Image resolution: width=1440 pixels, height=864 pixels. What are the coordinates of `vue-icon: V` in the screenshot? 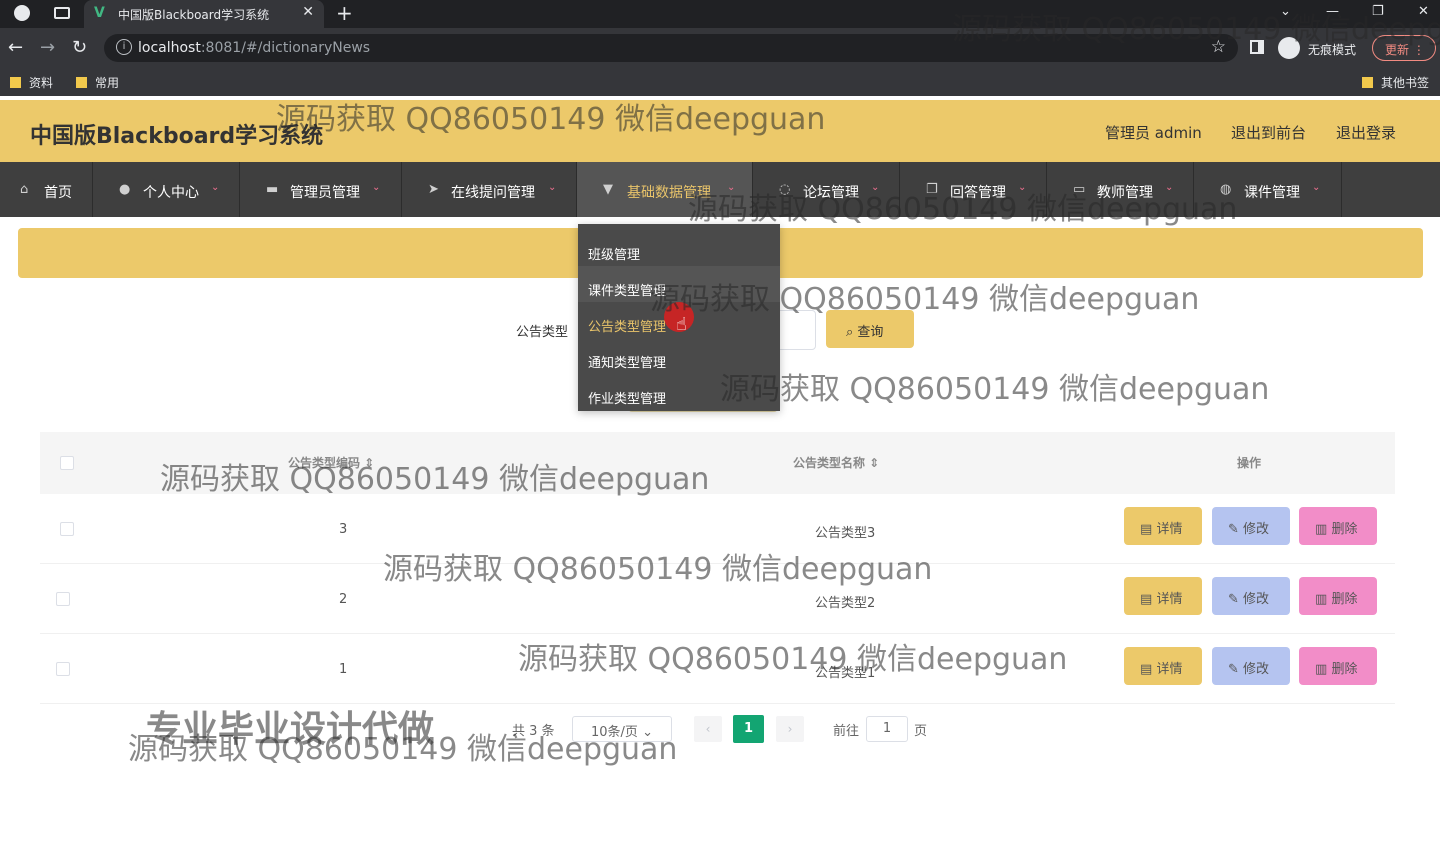 It's located at (99, 13).